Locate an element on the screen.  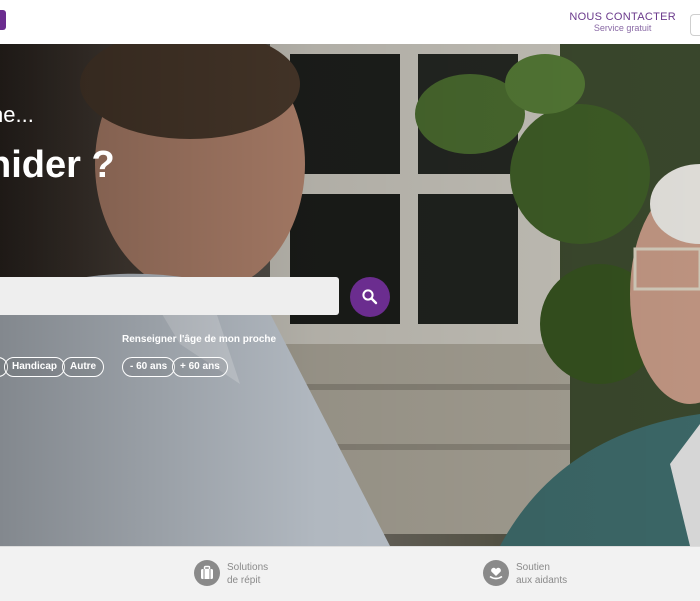
site-header: NOUS CONTACTER Service gratuit is located at coordinates (350, 22).